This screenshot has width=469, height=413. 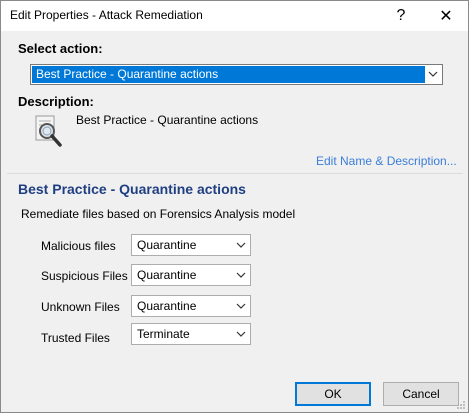 I want to click on trusted-files-select: Terminate, so click(x=191, y=334).